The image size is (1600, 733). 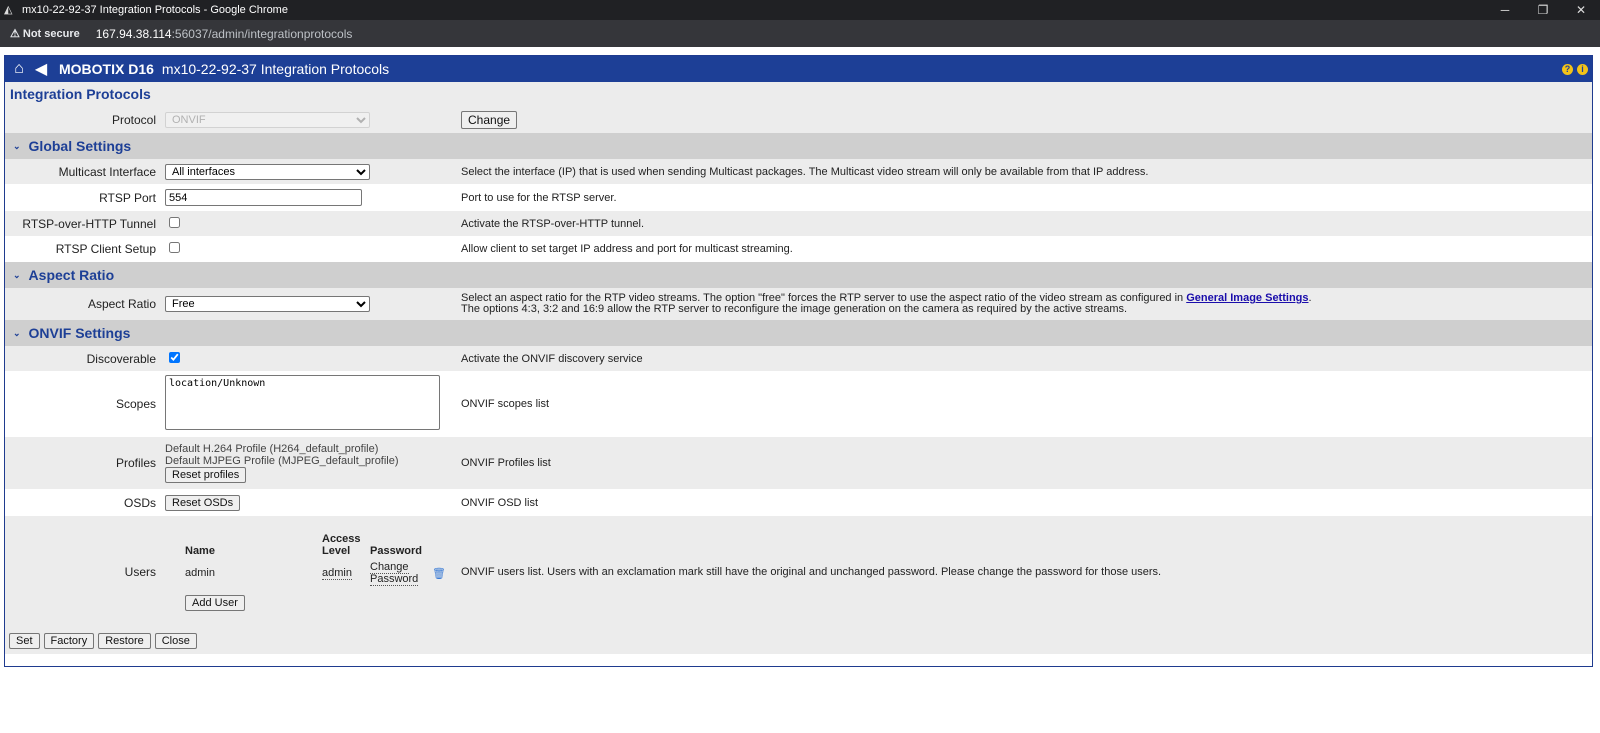 I want to click on restore-button: Restore, so click(x=124, y=641).